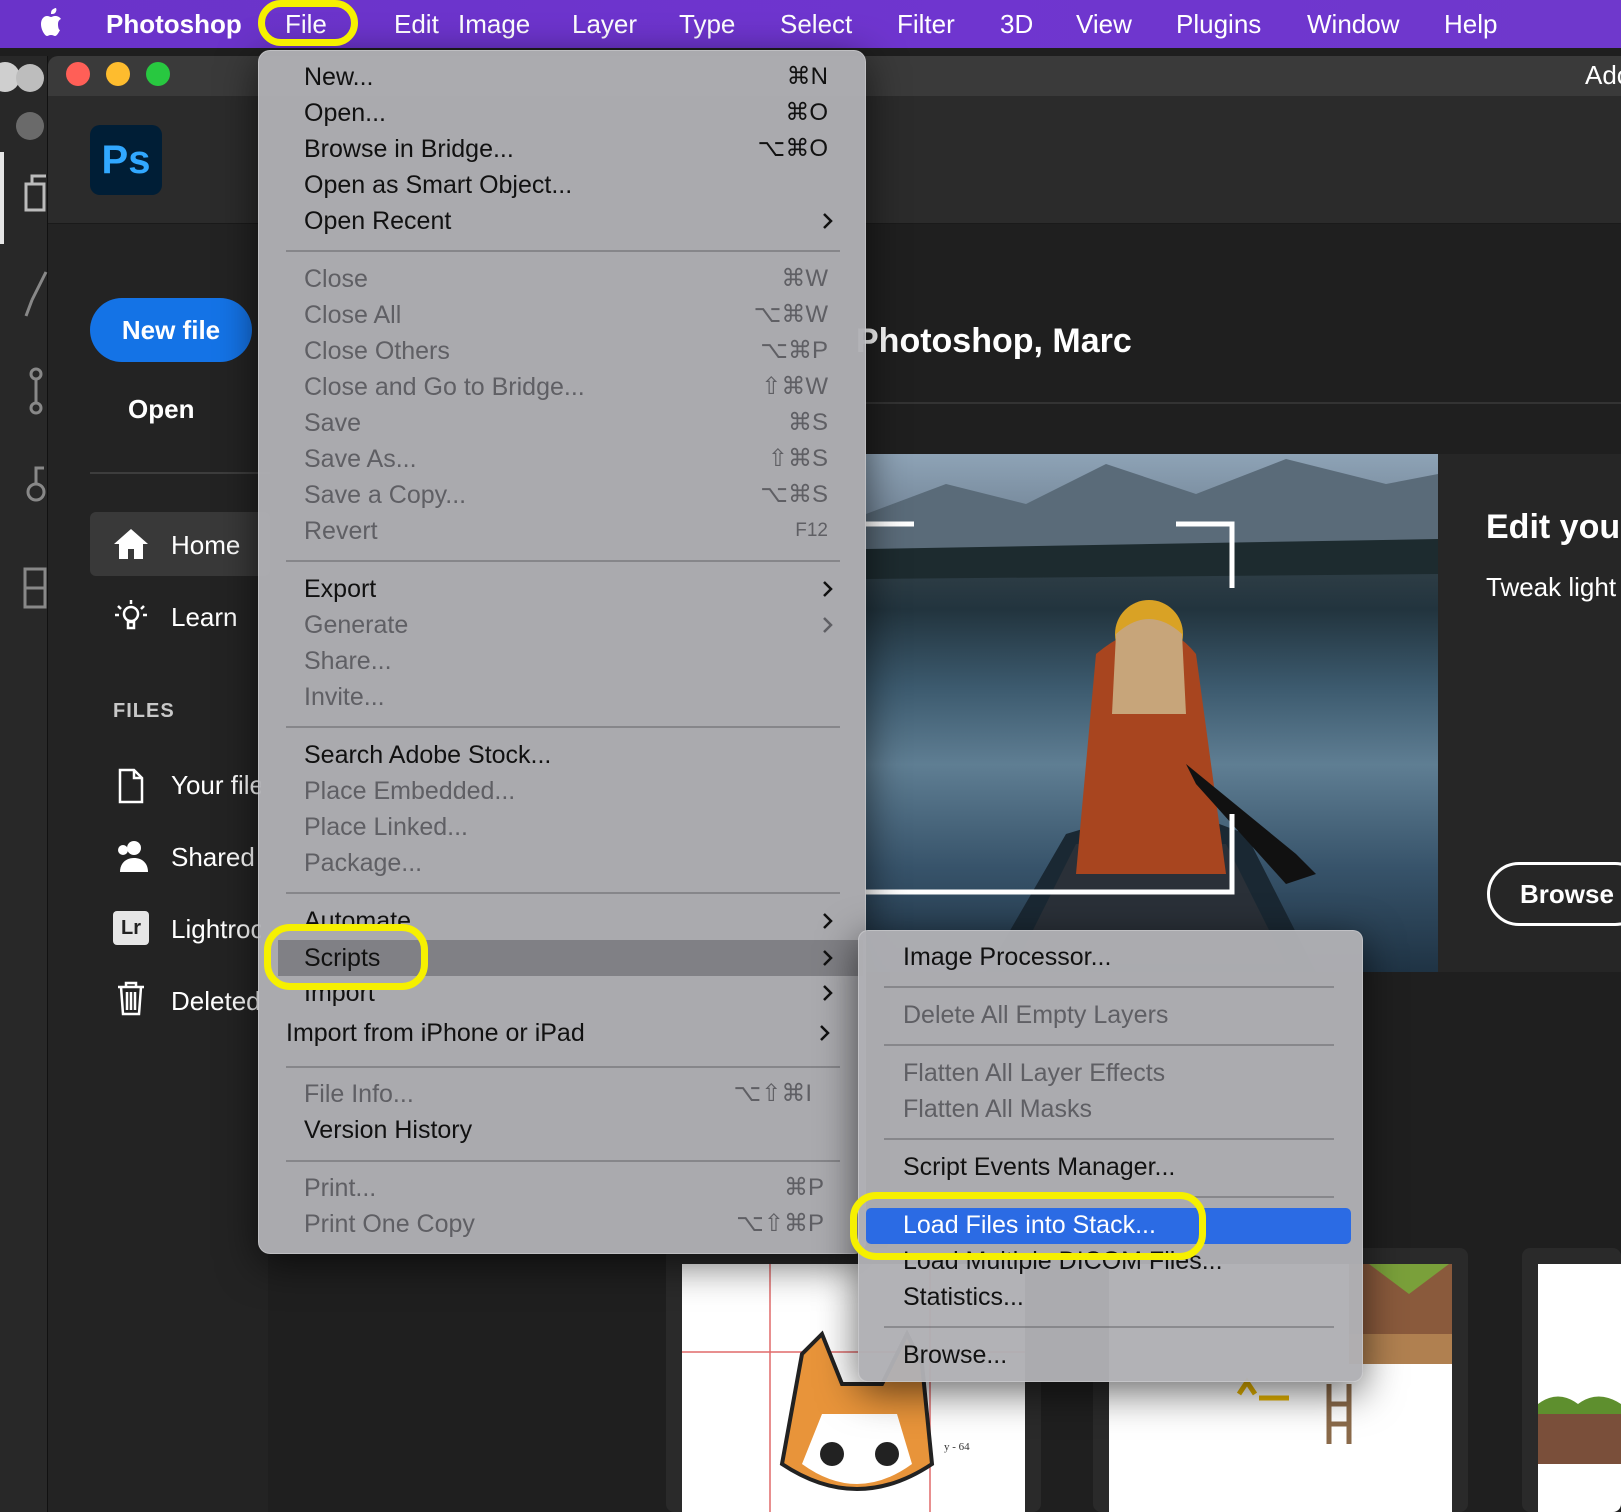 The height and width of the screenshot is (1512, 1621). Describe the element at coordinates (797, 458) in the screenshot. I see `shortcut-label: ⇧⌘S` at that location.